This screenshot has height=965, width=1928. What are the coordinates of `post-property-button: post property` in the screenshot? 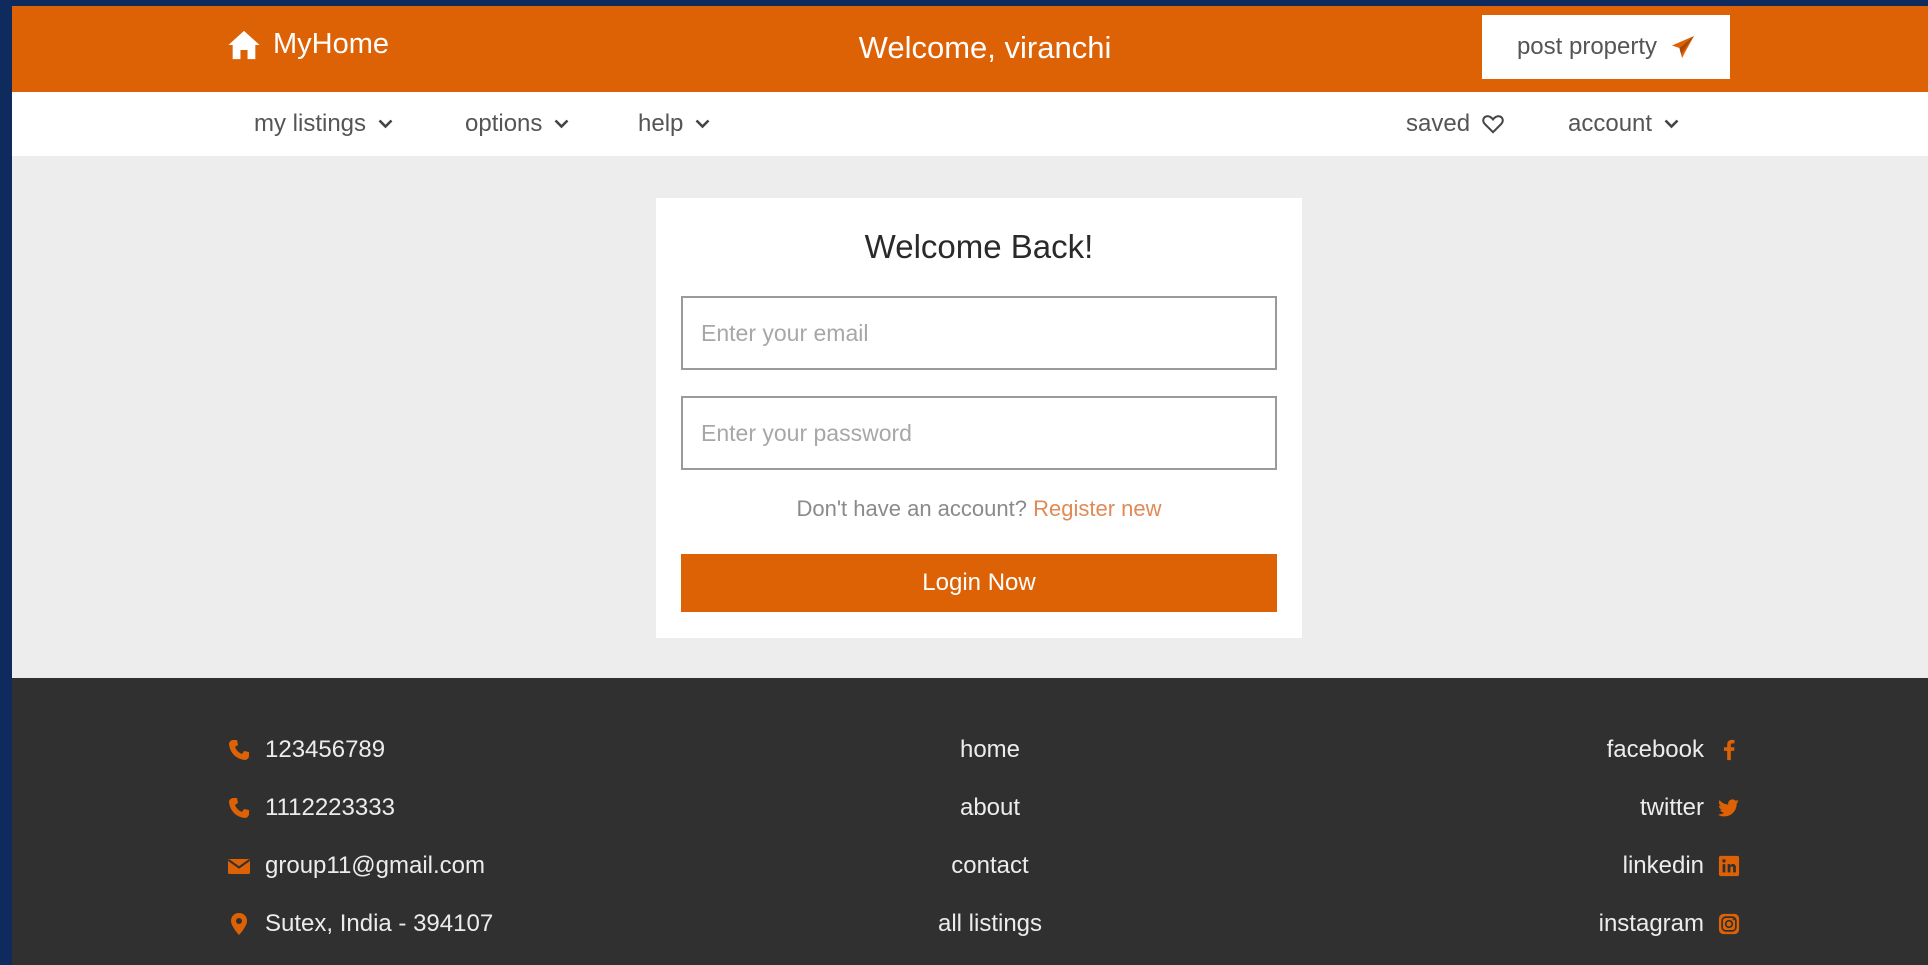 It's located at (1606, 47).